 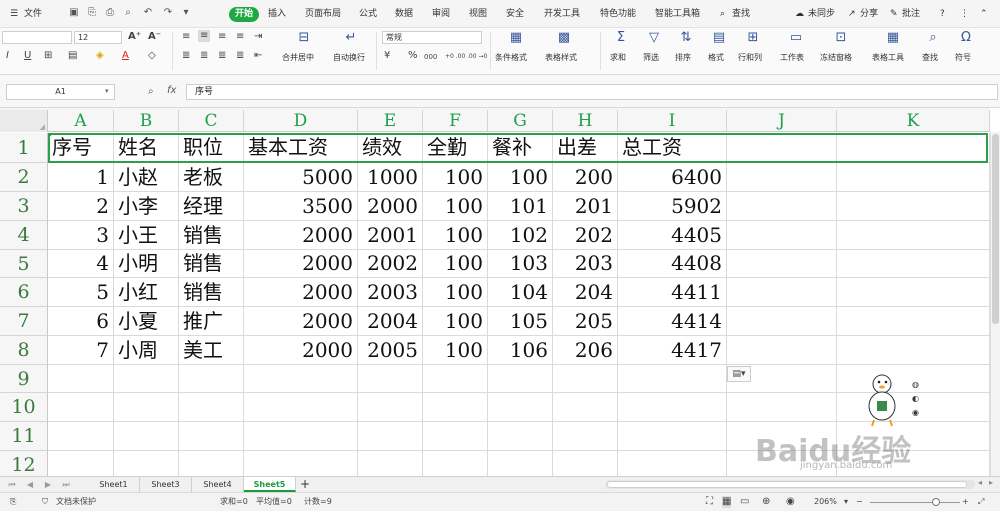 I want to click on distribute-icon: ≣, so click(x=240, y=56).